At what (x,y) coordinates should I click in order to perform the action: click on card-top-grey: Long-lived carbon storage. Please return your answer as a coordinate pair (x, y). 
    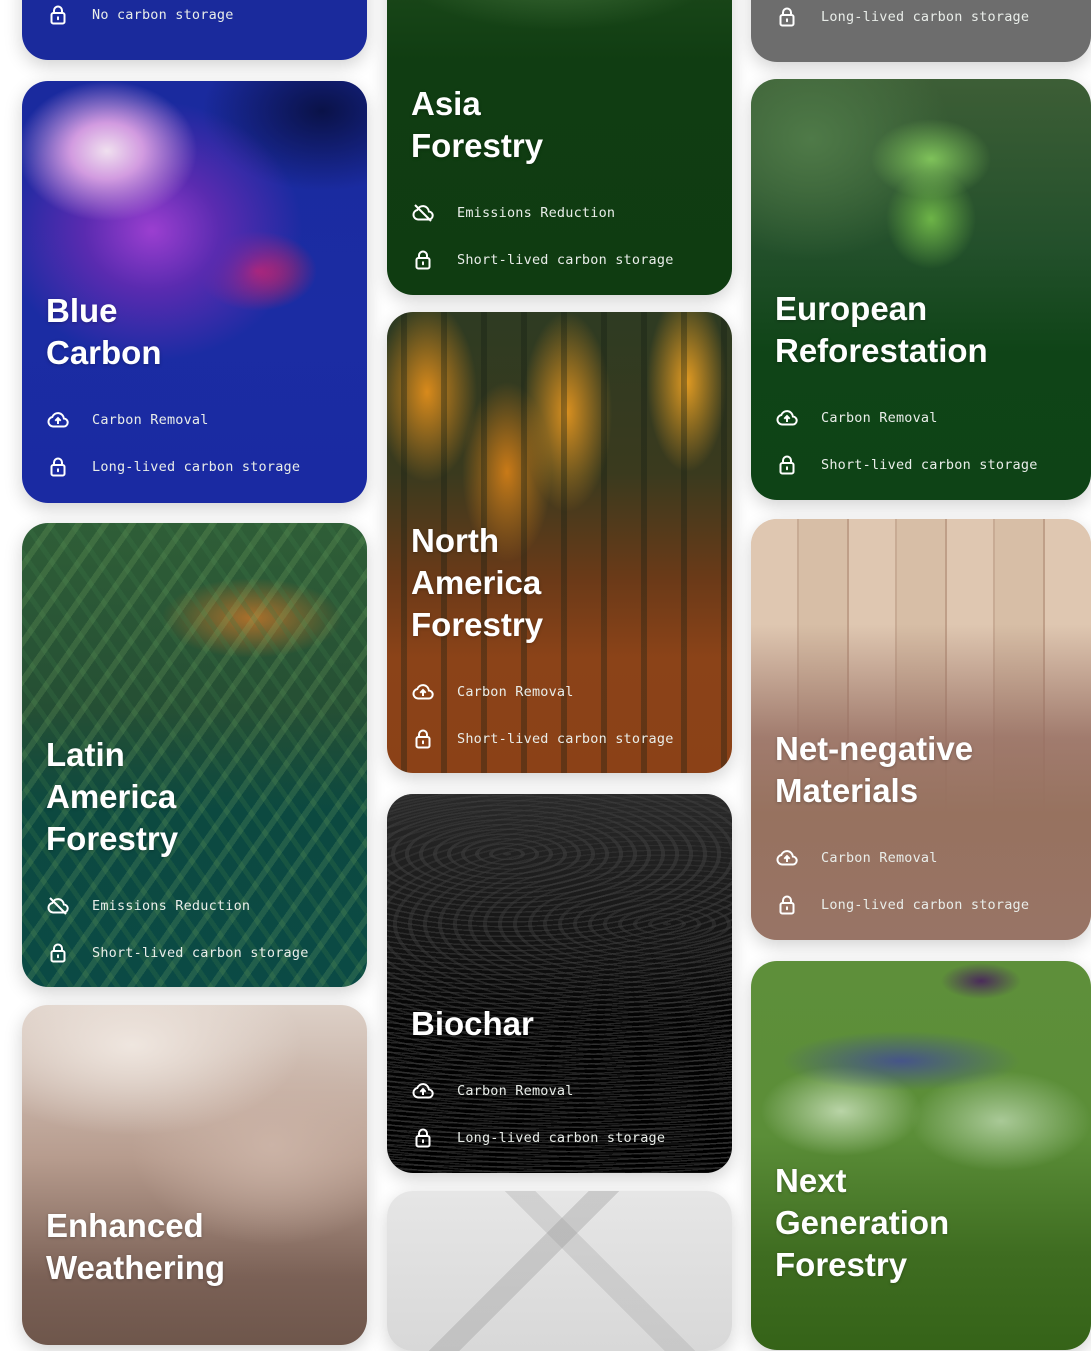
    Looking at the image, I should click on (921, 31).